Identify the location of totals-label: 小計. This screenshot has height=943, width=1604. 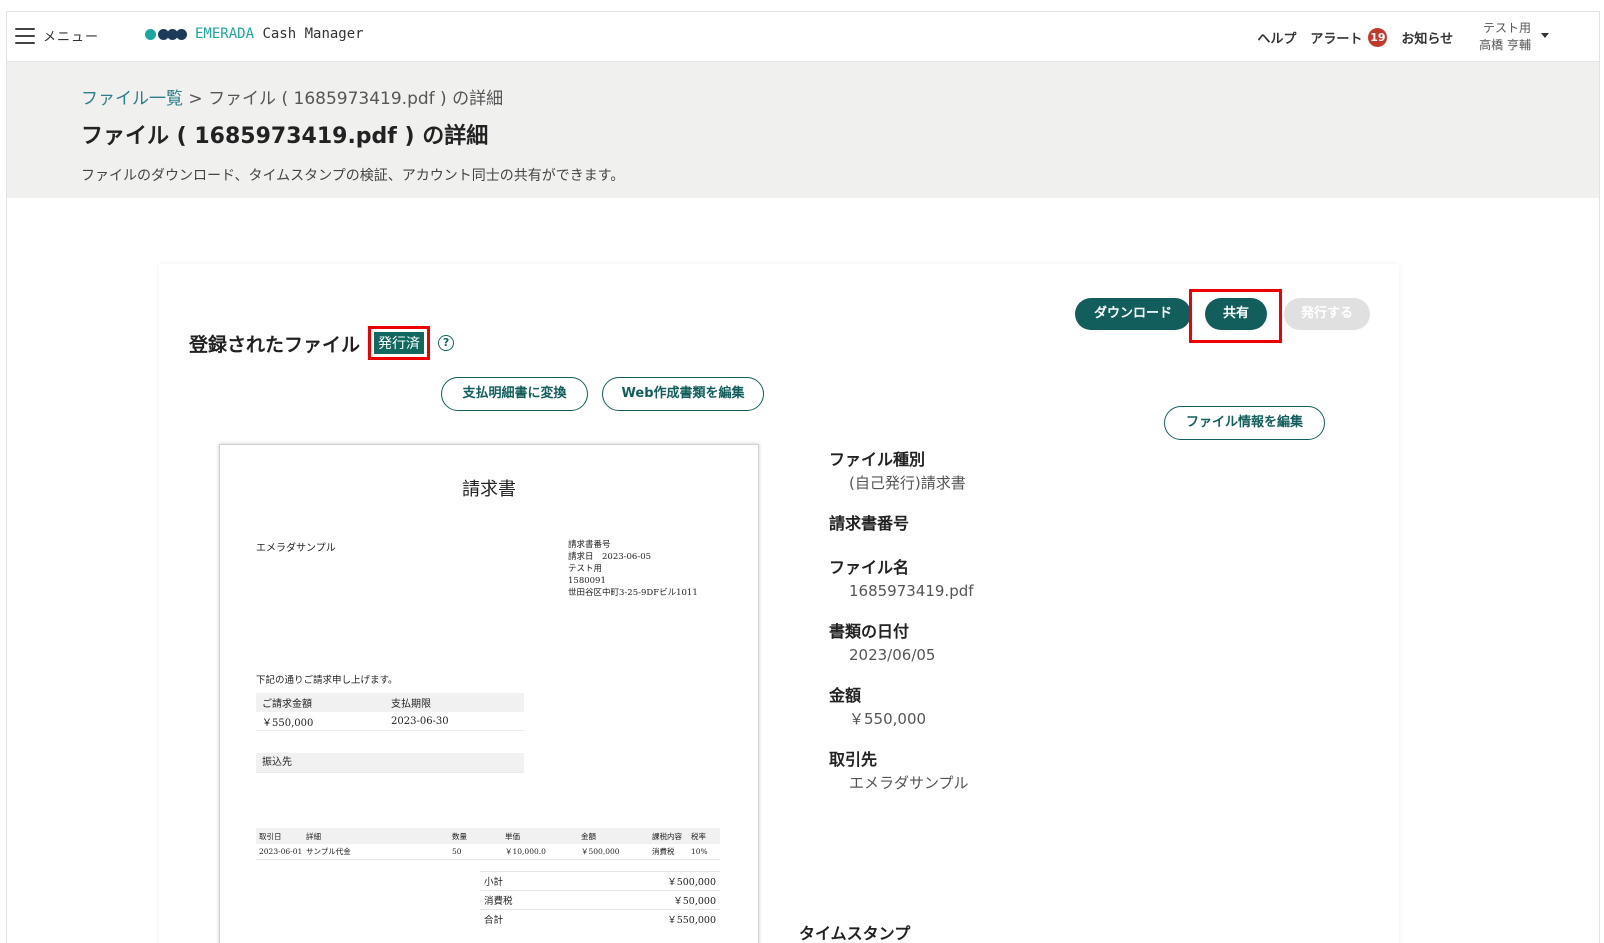
(494, 882).